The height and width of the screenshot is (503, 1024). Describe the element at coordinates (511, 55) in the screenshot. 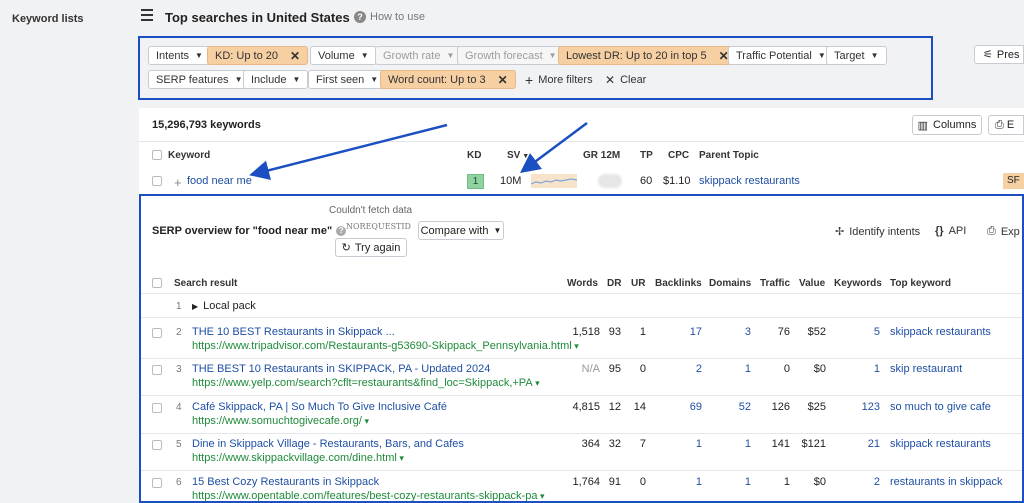

I see `filter-chip-growth-forecast: Growth forecast ▼` at that location.